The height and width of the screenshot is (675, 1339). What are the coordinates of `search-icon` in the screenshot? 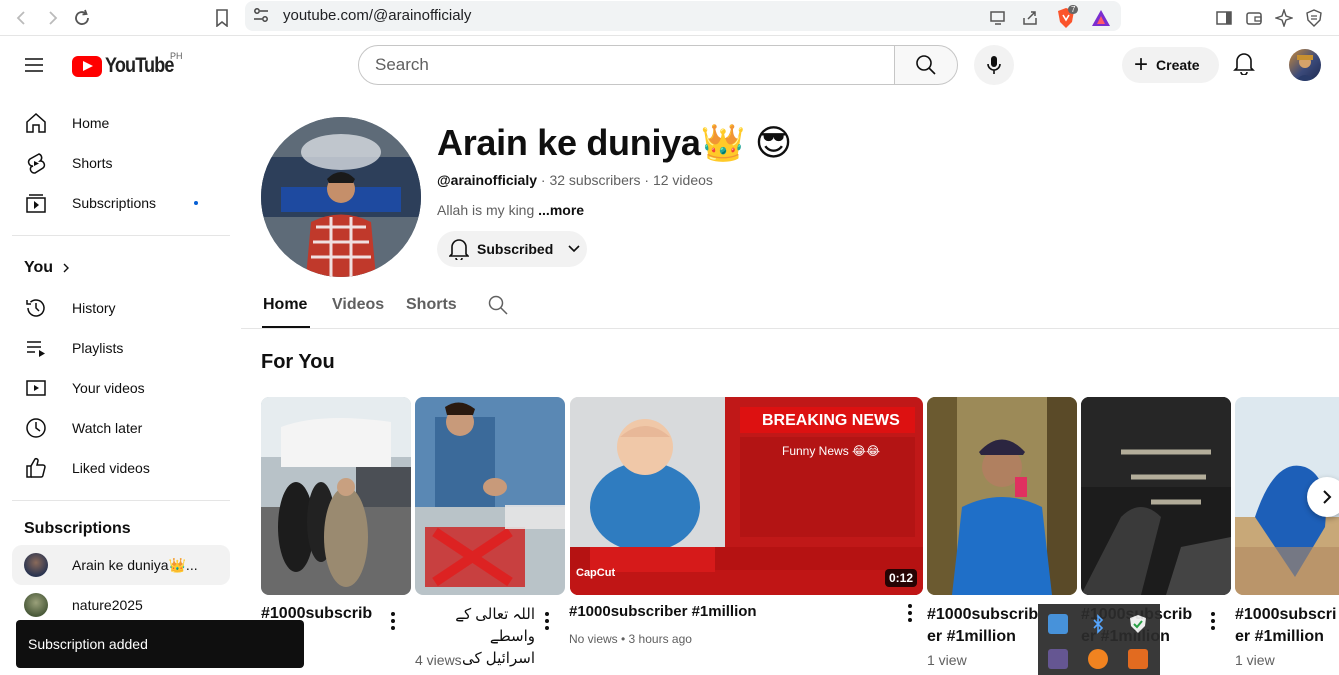 It's located at (926, 65).